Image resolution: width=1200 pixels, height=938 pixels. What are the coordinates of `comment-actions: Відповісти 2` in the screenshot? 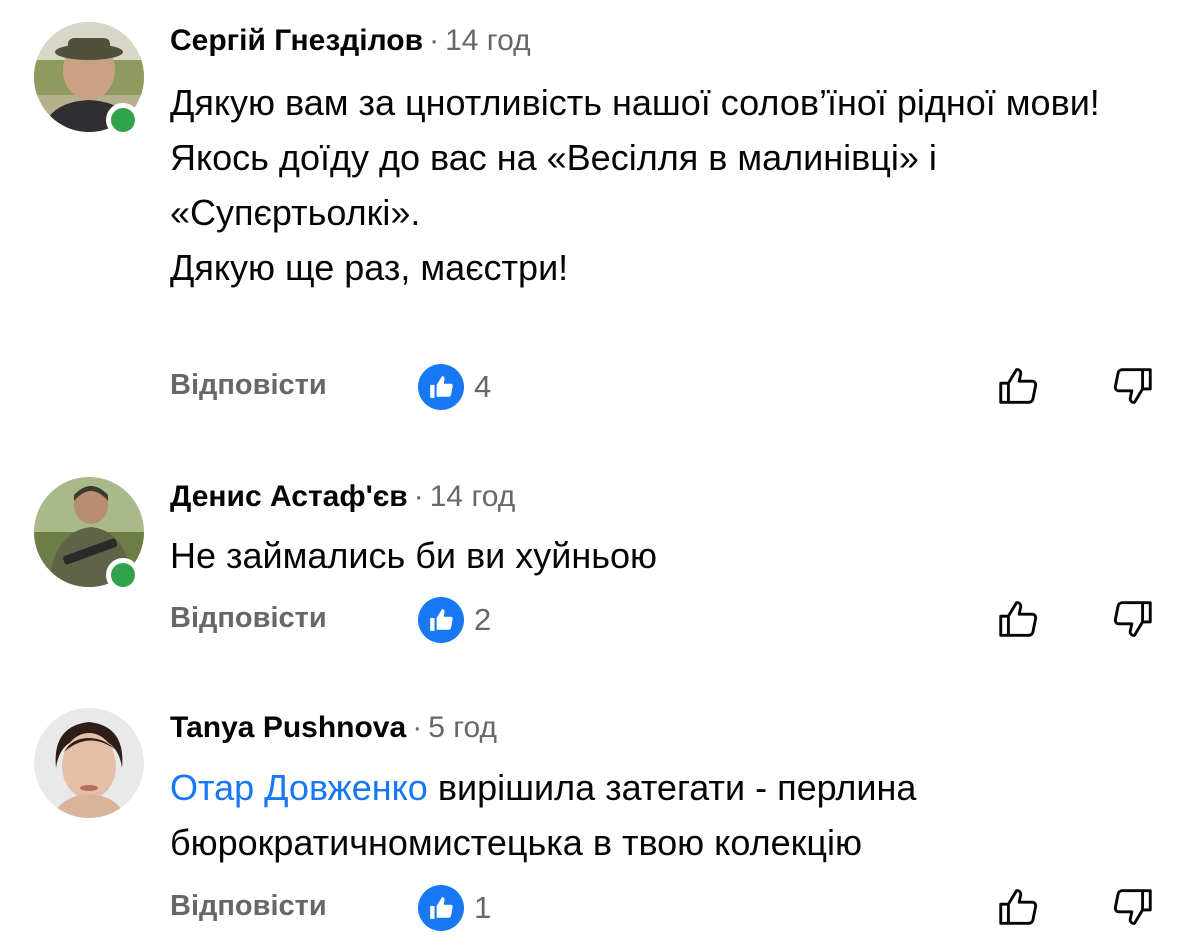 It's located at (685, 620).